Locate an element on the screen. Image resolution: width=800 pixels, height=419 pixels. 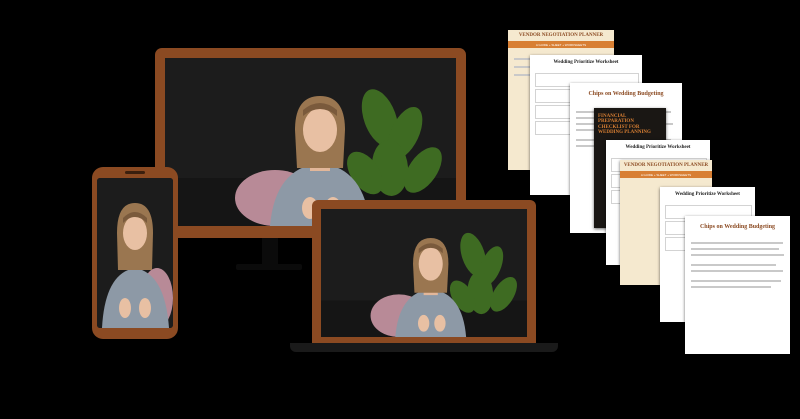
monitor-base is located at coordinates (269, 267).